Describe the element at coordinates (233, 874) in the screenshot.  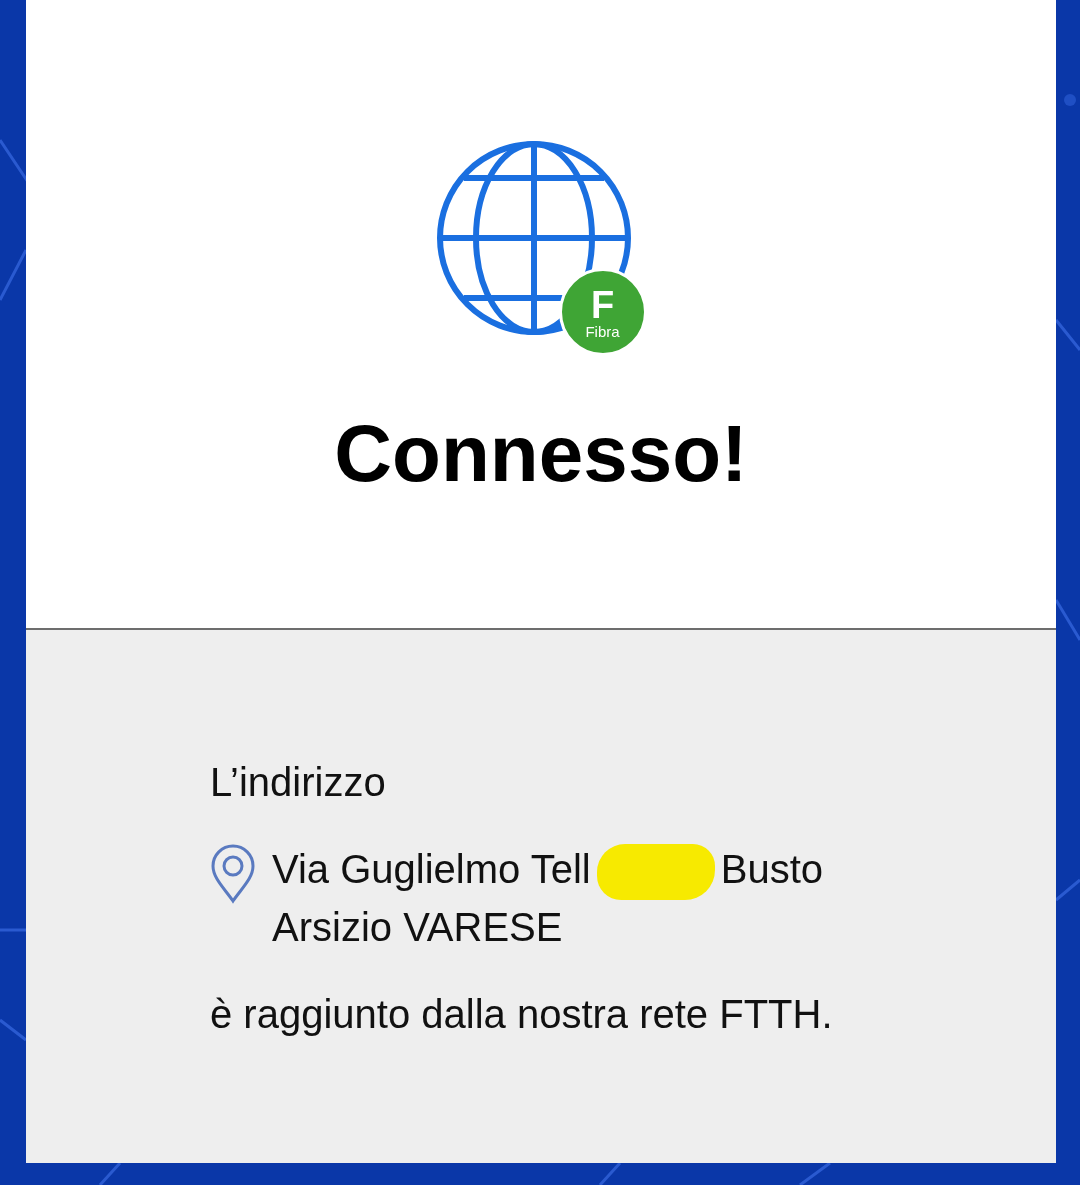
I see `location-pin-icon` at that location.